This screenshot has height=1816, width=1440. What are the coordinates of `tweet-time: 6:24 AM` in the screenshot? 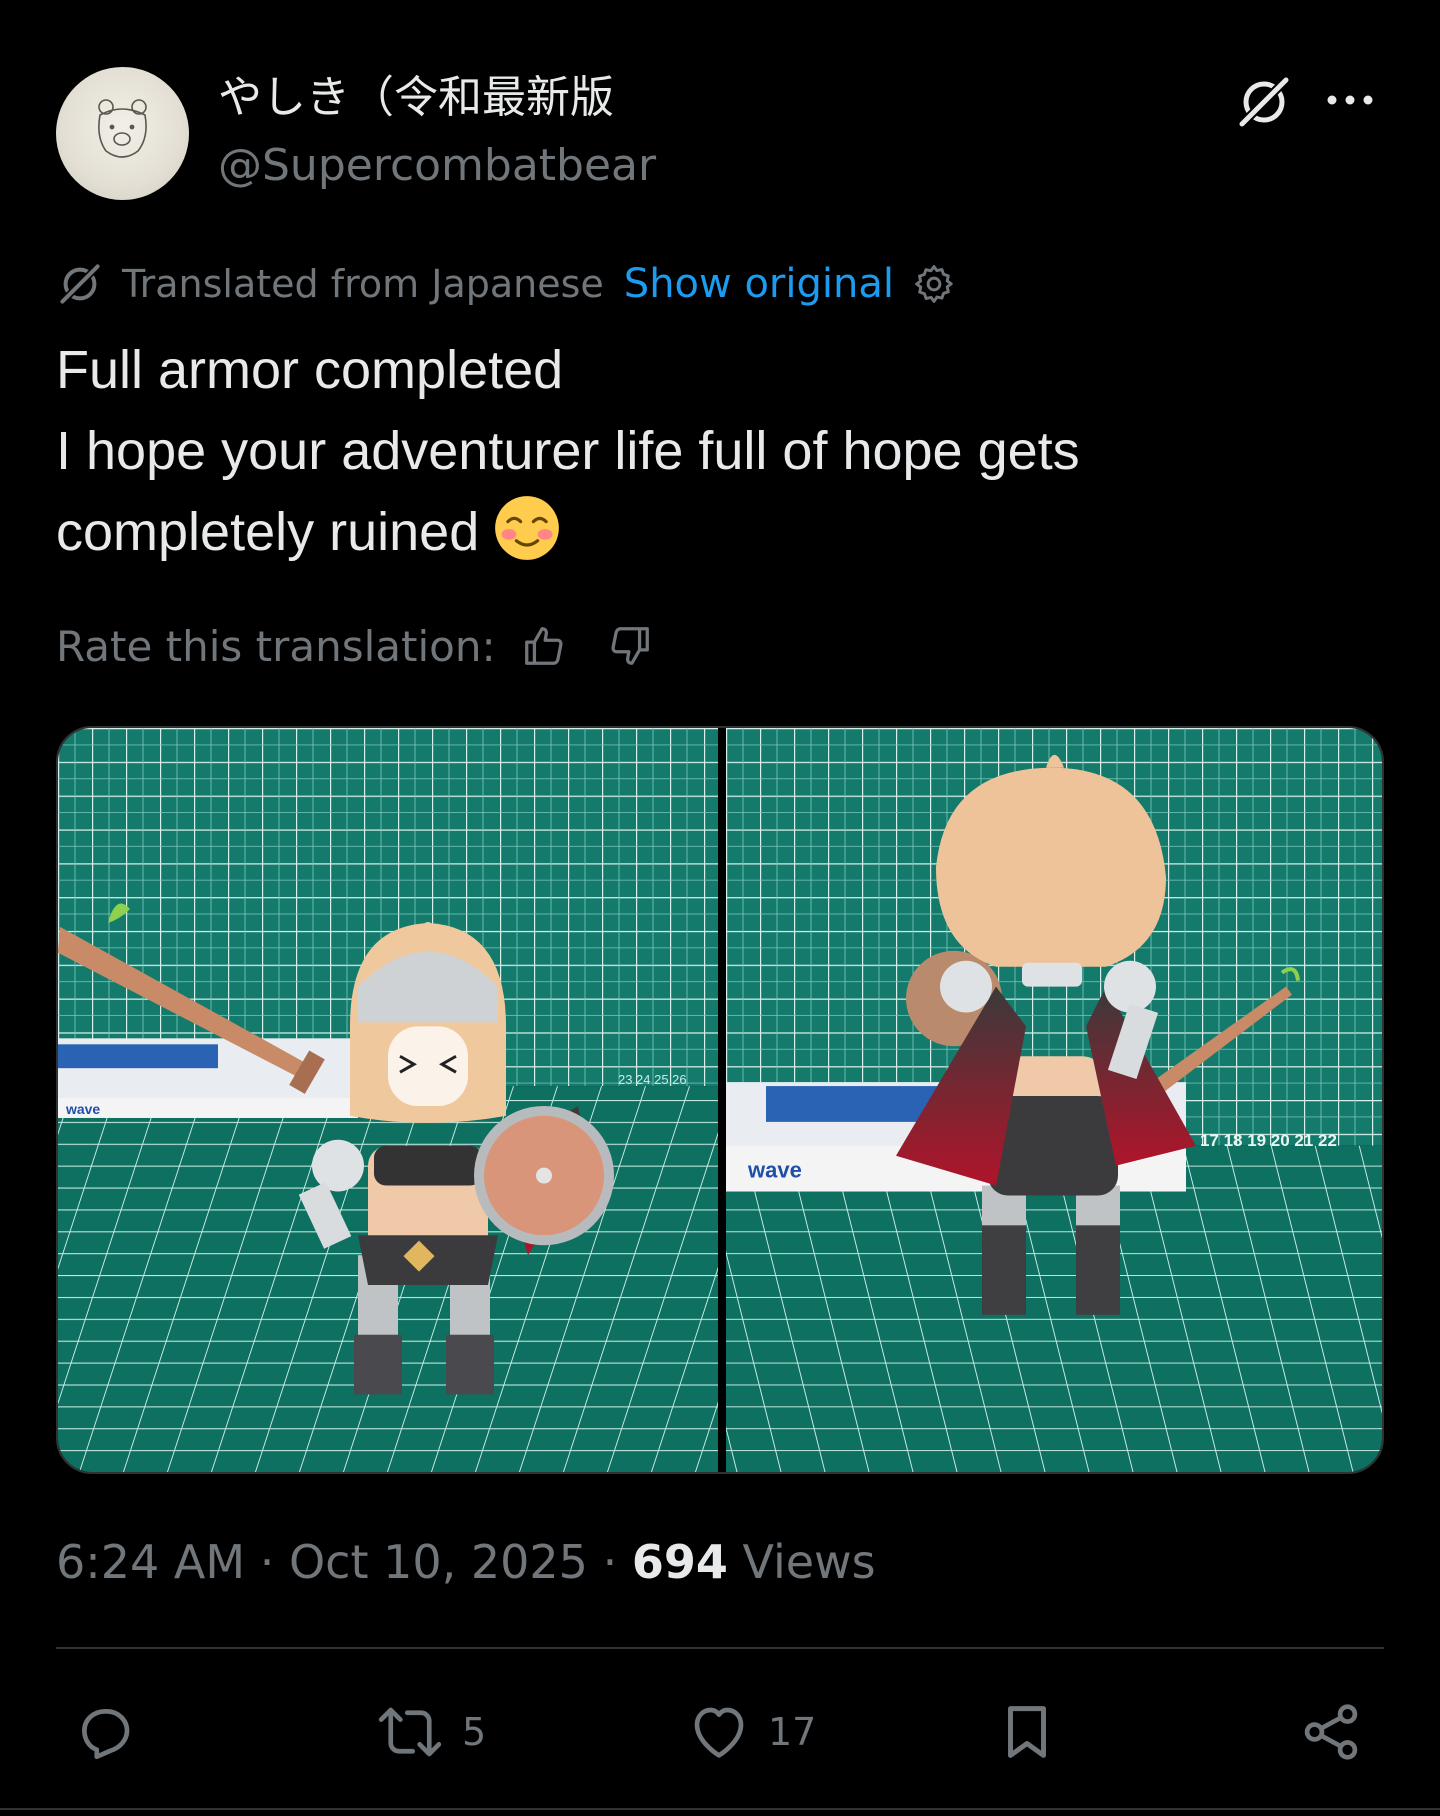 It's located at (150, 1562).